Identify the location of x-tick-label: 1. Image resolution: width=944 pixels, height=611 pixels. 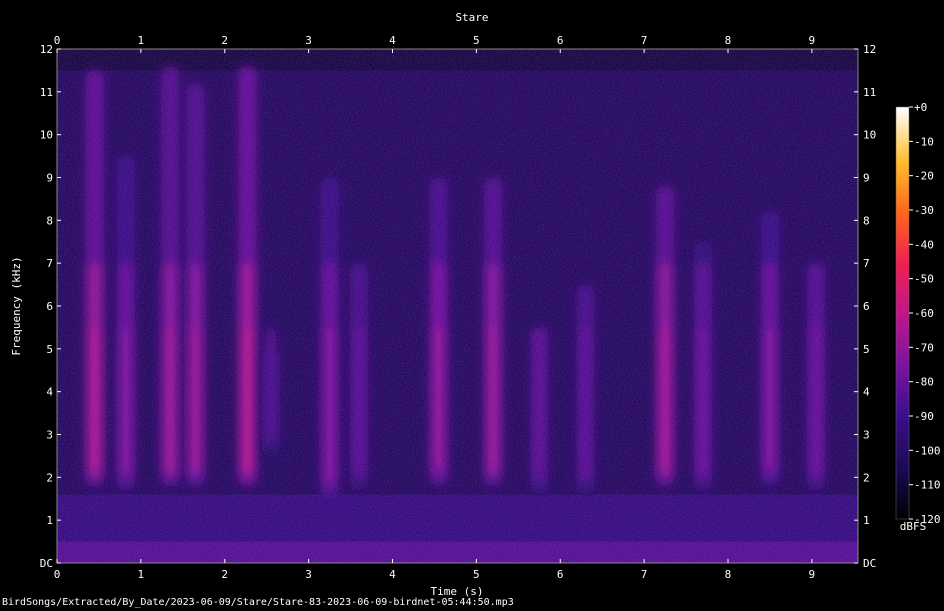
(141, 574).